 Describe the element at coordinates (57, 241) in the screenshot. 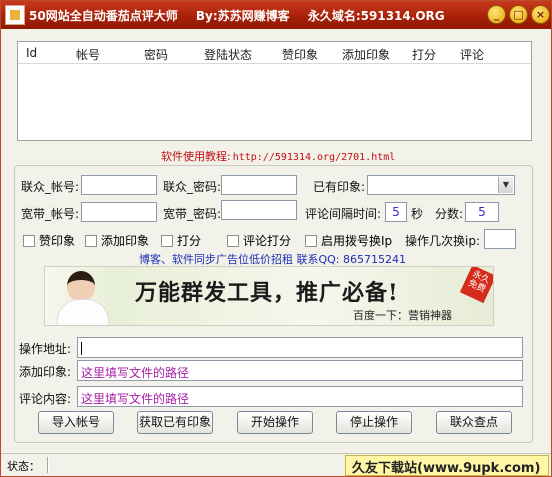

I see `like-impression-label: 赞印象` at that location.